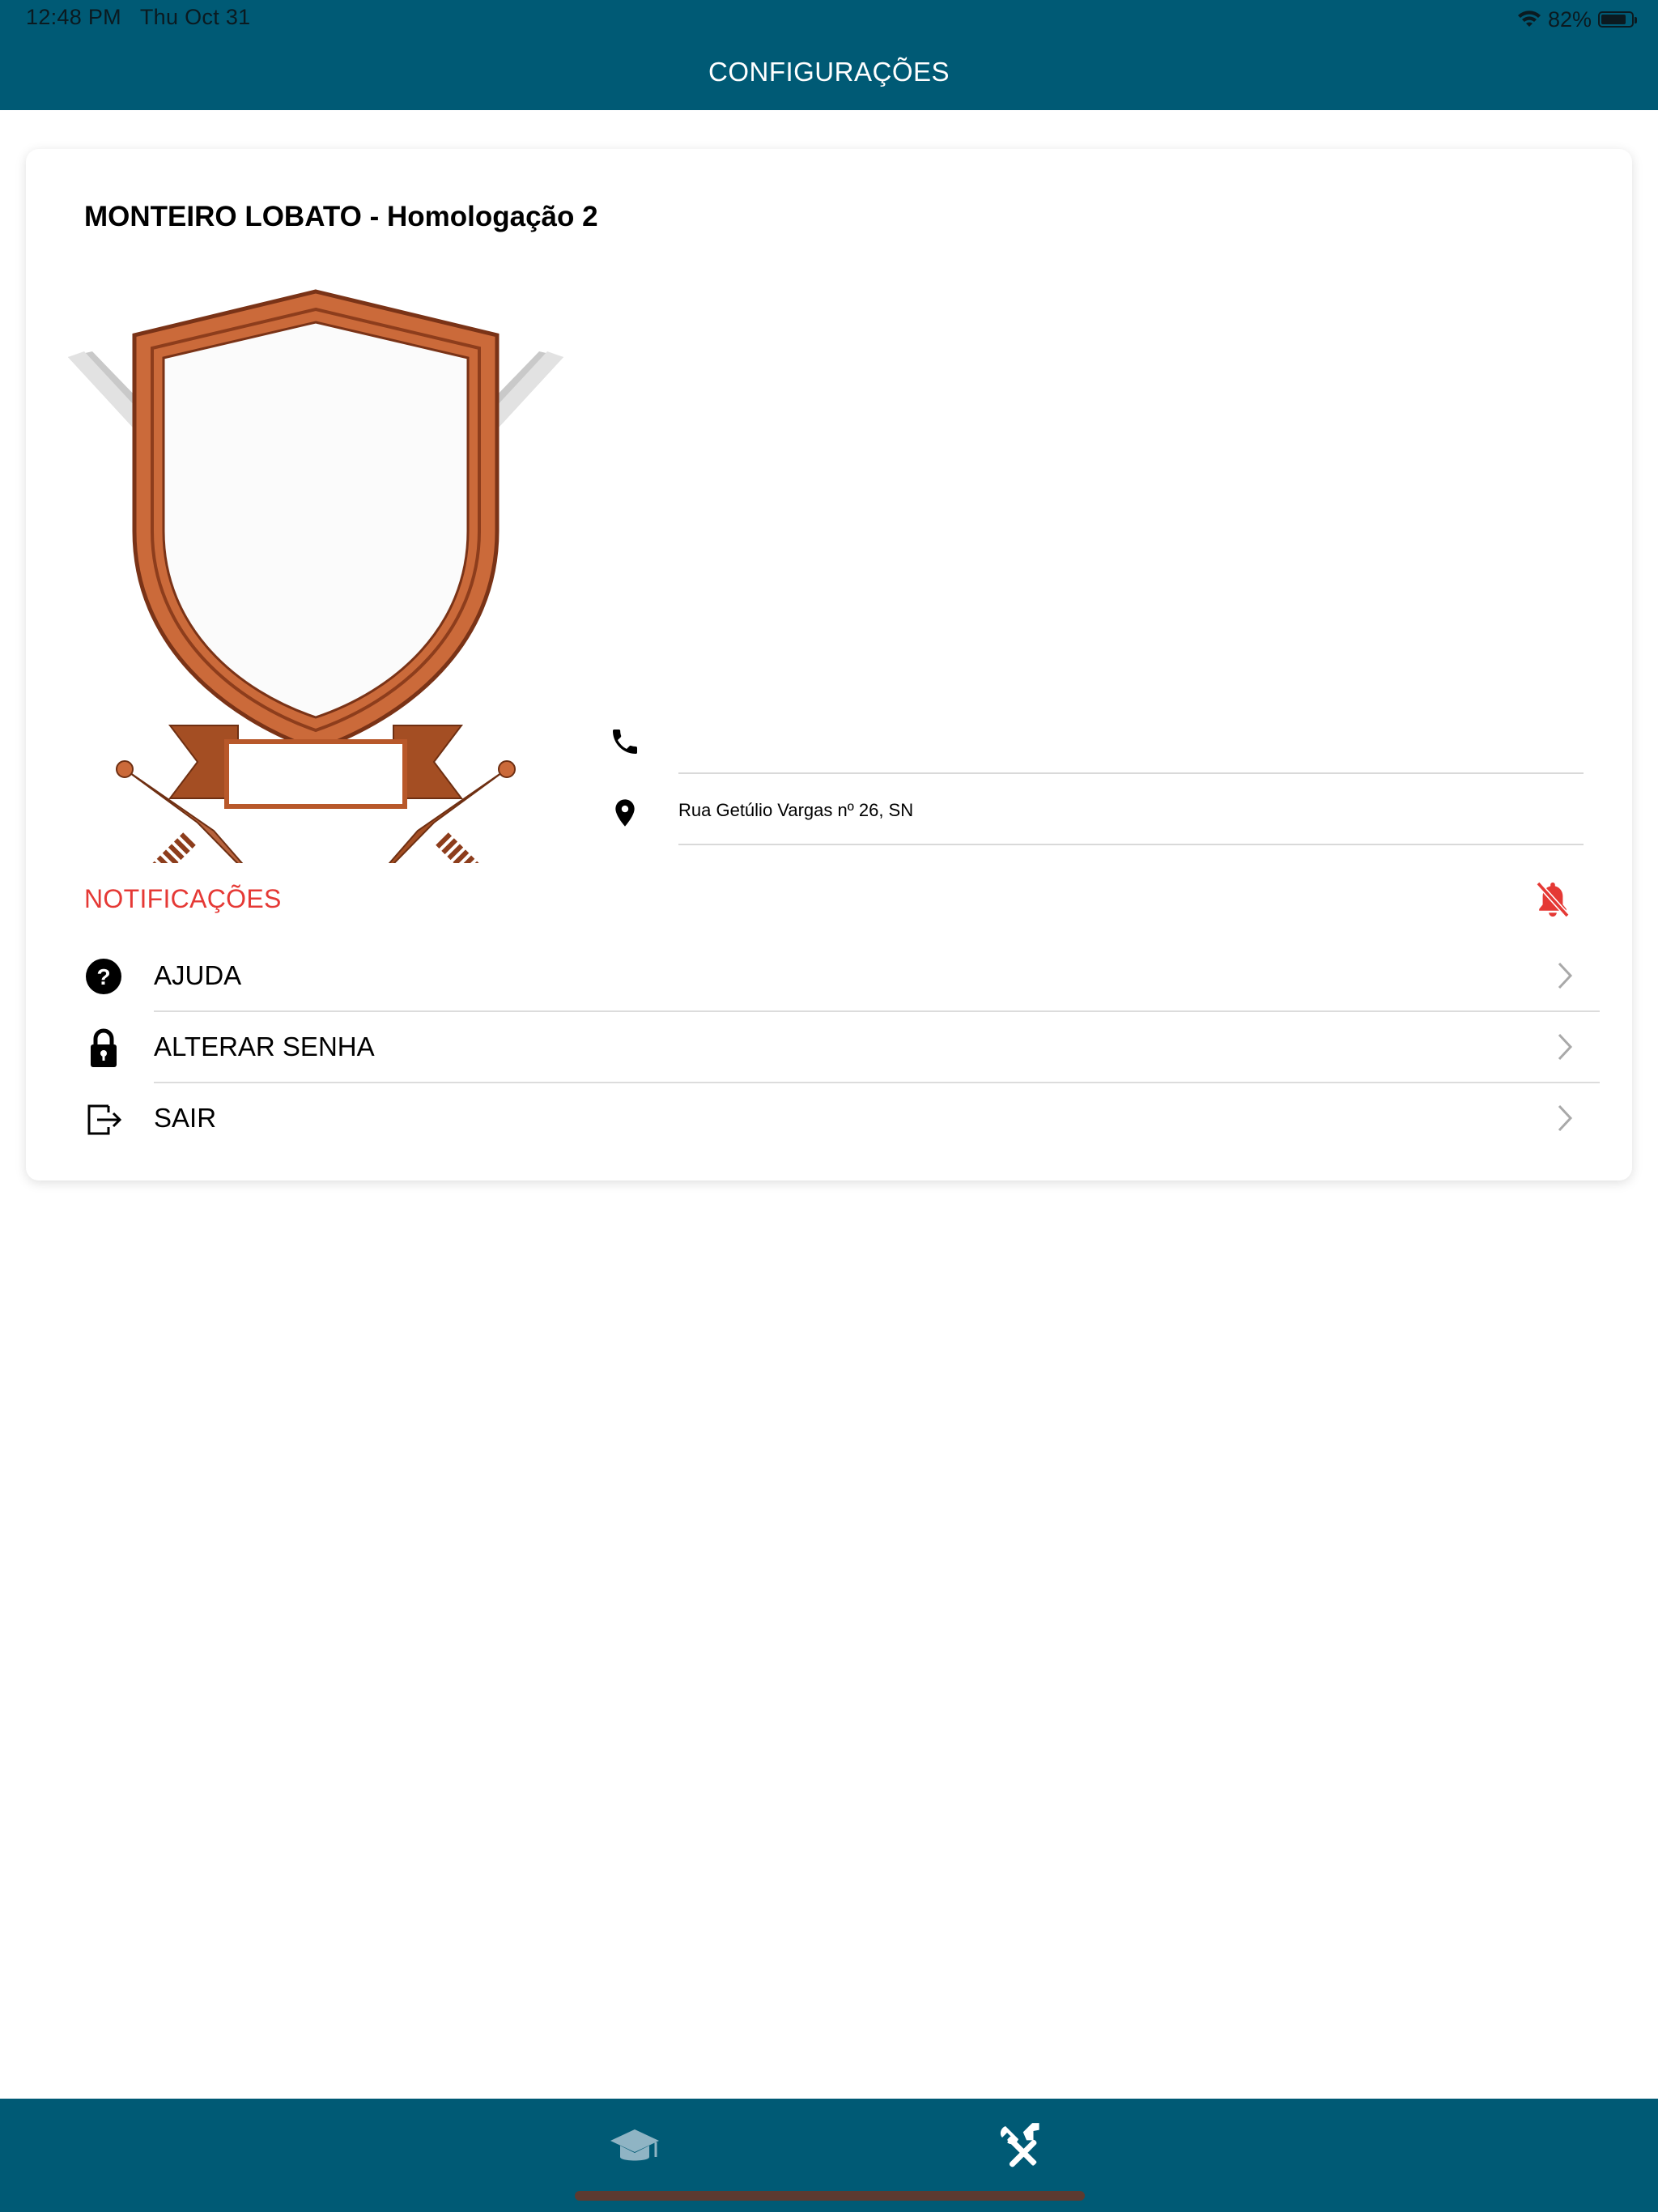 Image resolution: width=1658 pixels, height=2212 pixels. I want to click on home-indicator, so click(830, 2196).